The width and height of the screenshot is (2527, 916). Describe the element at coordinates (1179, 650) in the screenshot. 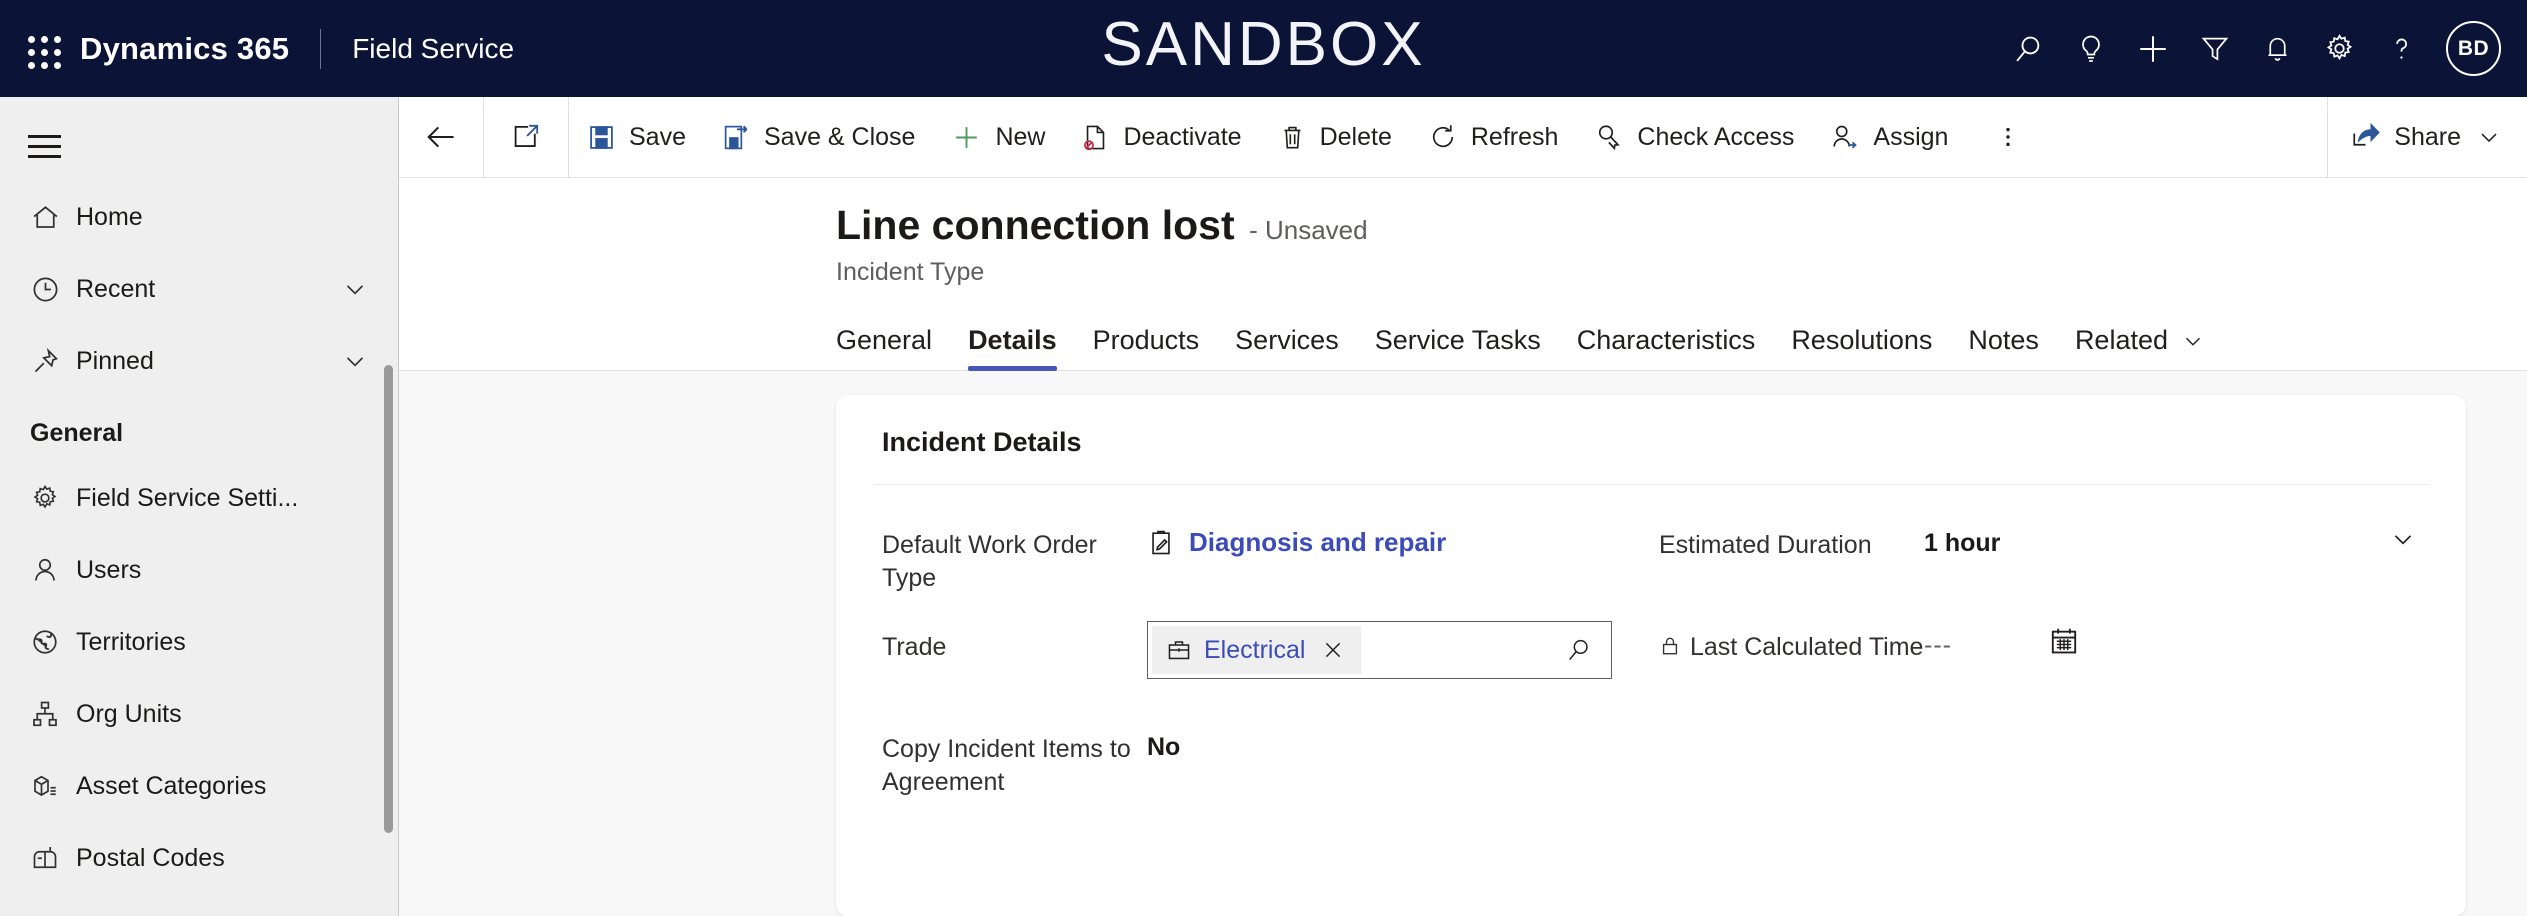

I see `briefcase-icon` at that location.